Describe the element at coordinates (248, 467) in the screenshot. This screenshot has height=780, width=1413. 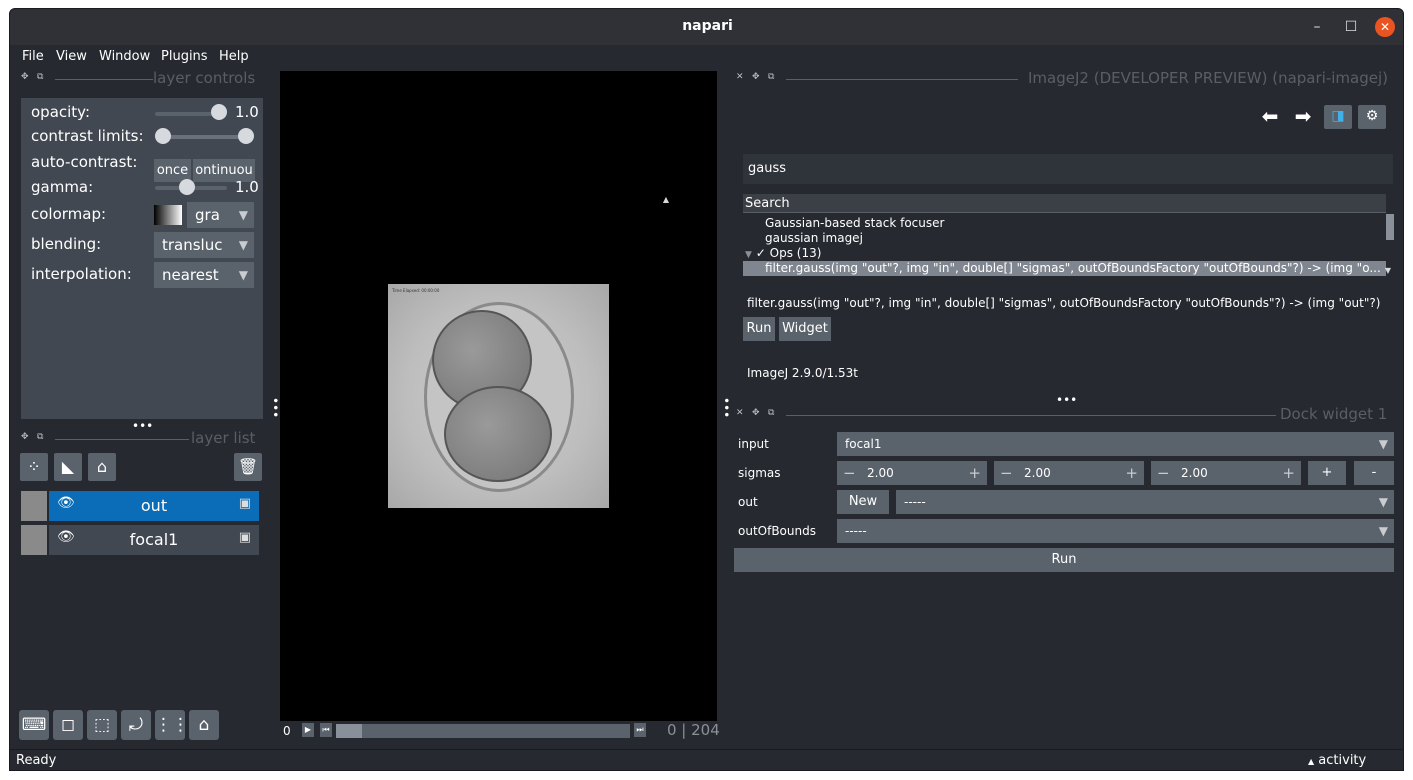
I see `delete-layer-button: 🗑` at that location.